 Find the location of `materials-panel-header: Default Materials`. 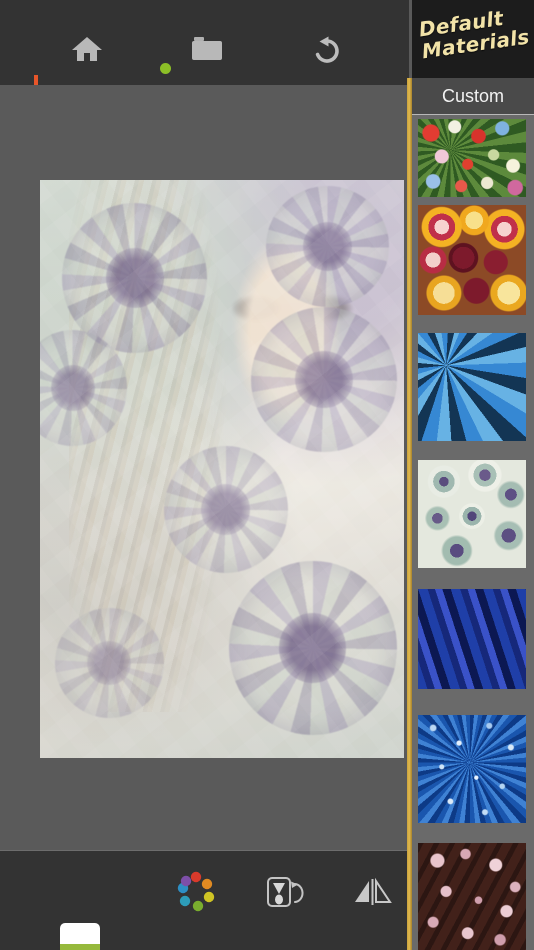

materials-panel-header: Default Materials is located at coordinates (473, 39).